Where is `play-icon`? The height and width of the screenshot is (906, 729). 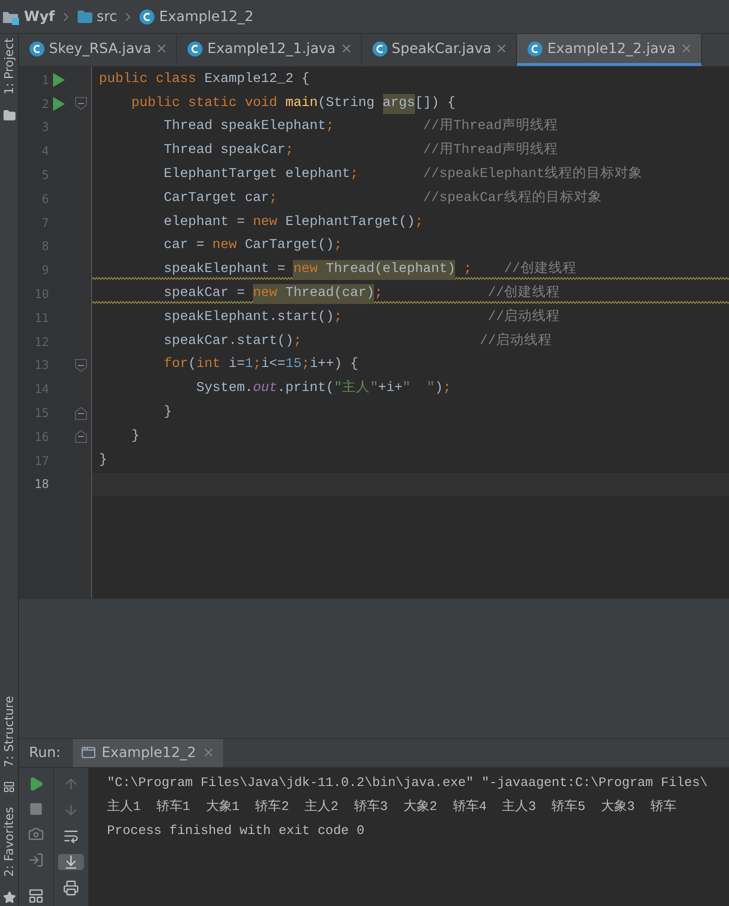 play-icon is located at coordinates (36, 784).